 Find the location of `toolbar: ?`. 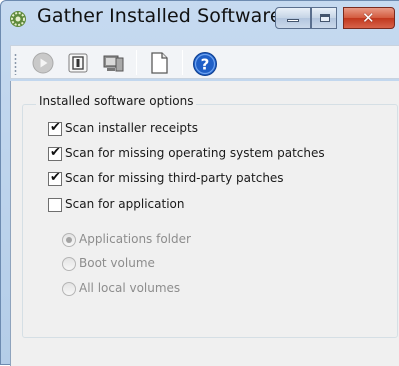

toolbar: ? is located at coordinates (204, 62).